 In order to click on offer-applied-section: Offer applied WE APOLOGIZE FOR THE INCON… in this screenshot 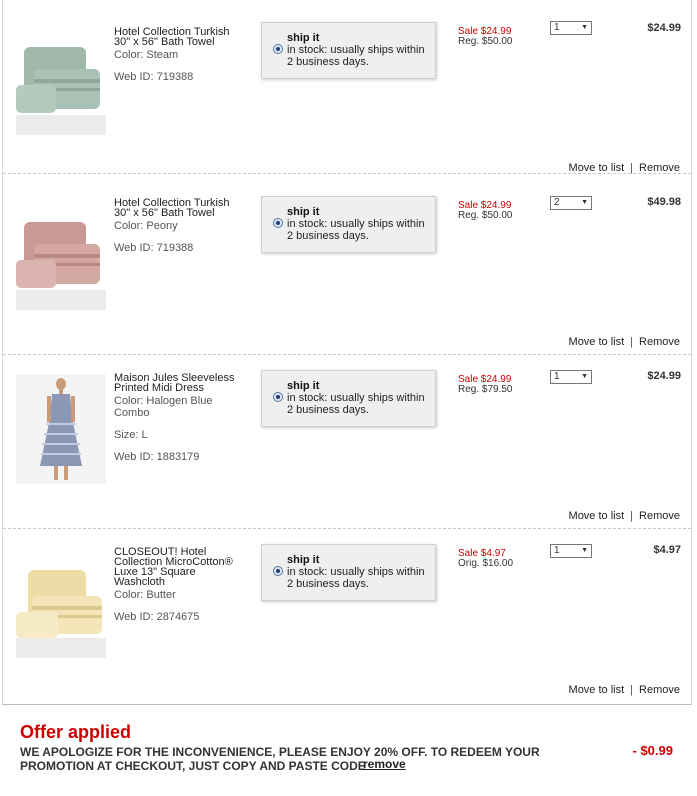, I will do `click(348, 751)`.